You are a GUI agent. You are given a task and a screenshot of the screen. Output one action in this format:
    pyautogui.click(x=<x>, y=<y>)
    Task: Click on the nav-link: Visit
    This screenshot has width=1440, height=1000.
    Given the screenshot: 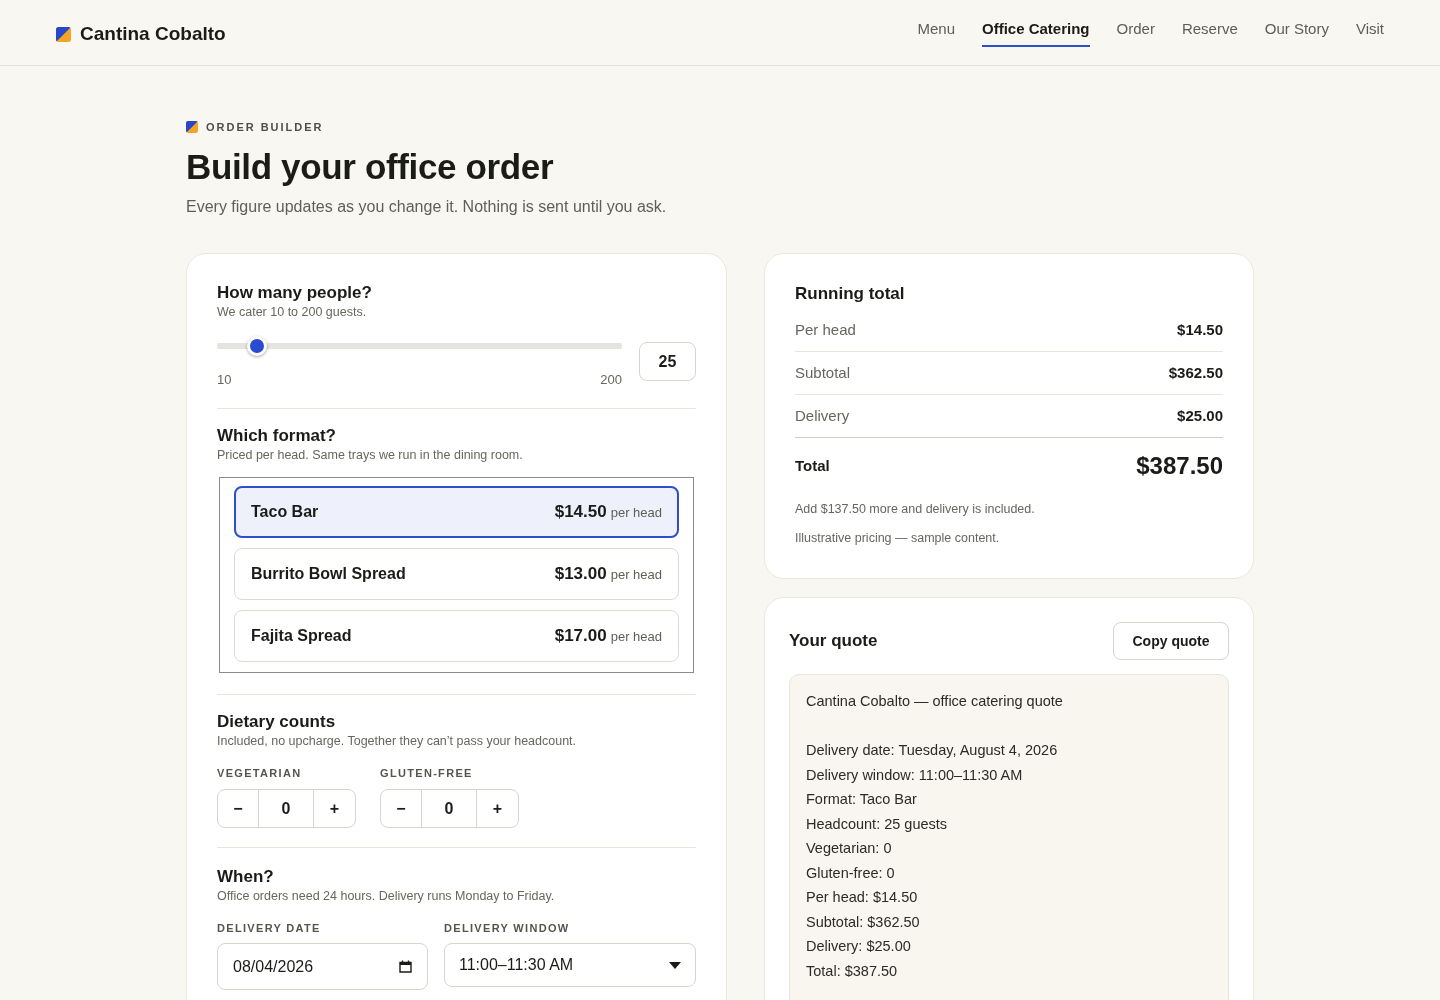 What is the action you would take?
    pyautogui.click(x=1369, y=32)
    